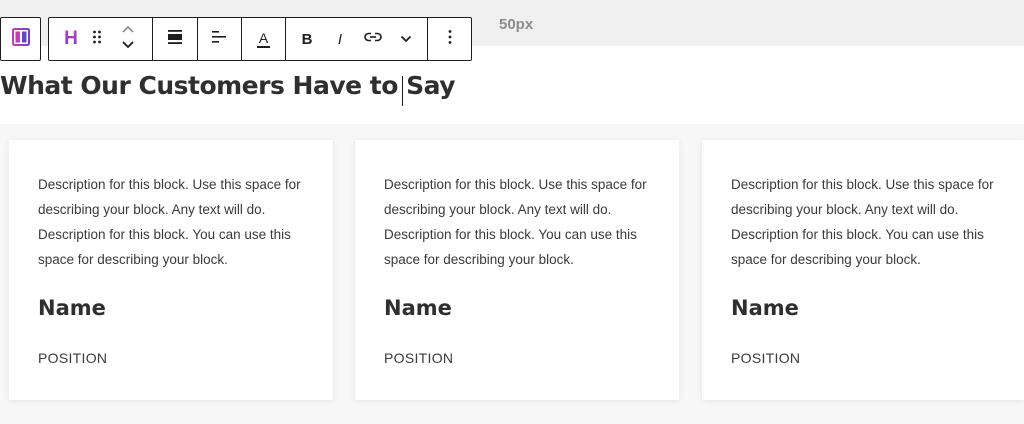 Image resolution: width=1024 pixels, height=424 pixels. I want to click on chevron-down-icon, so click(406, 39).